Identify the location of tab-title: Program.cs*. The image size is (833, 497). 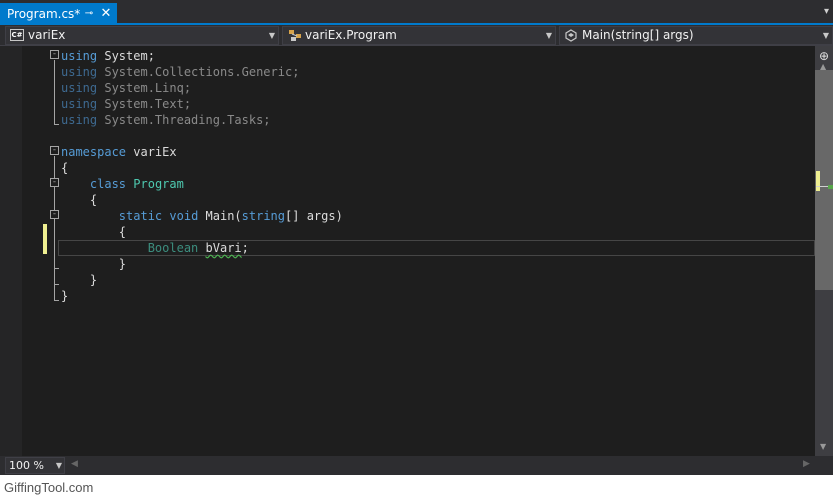
(44, 14).